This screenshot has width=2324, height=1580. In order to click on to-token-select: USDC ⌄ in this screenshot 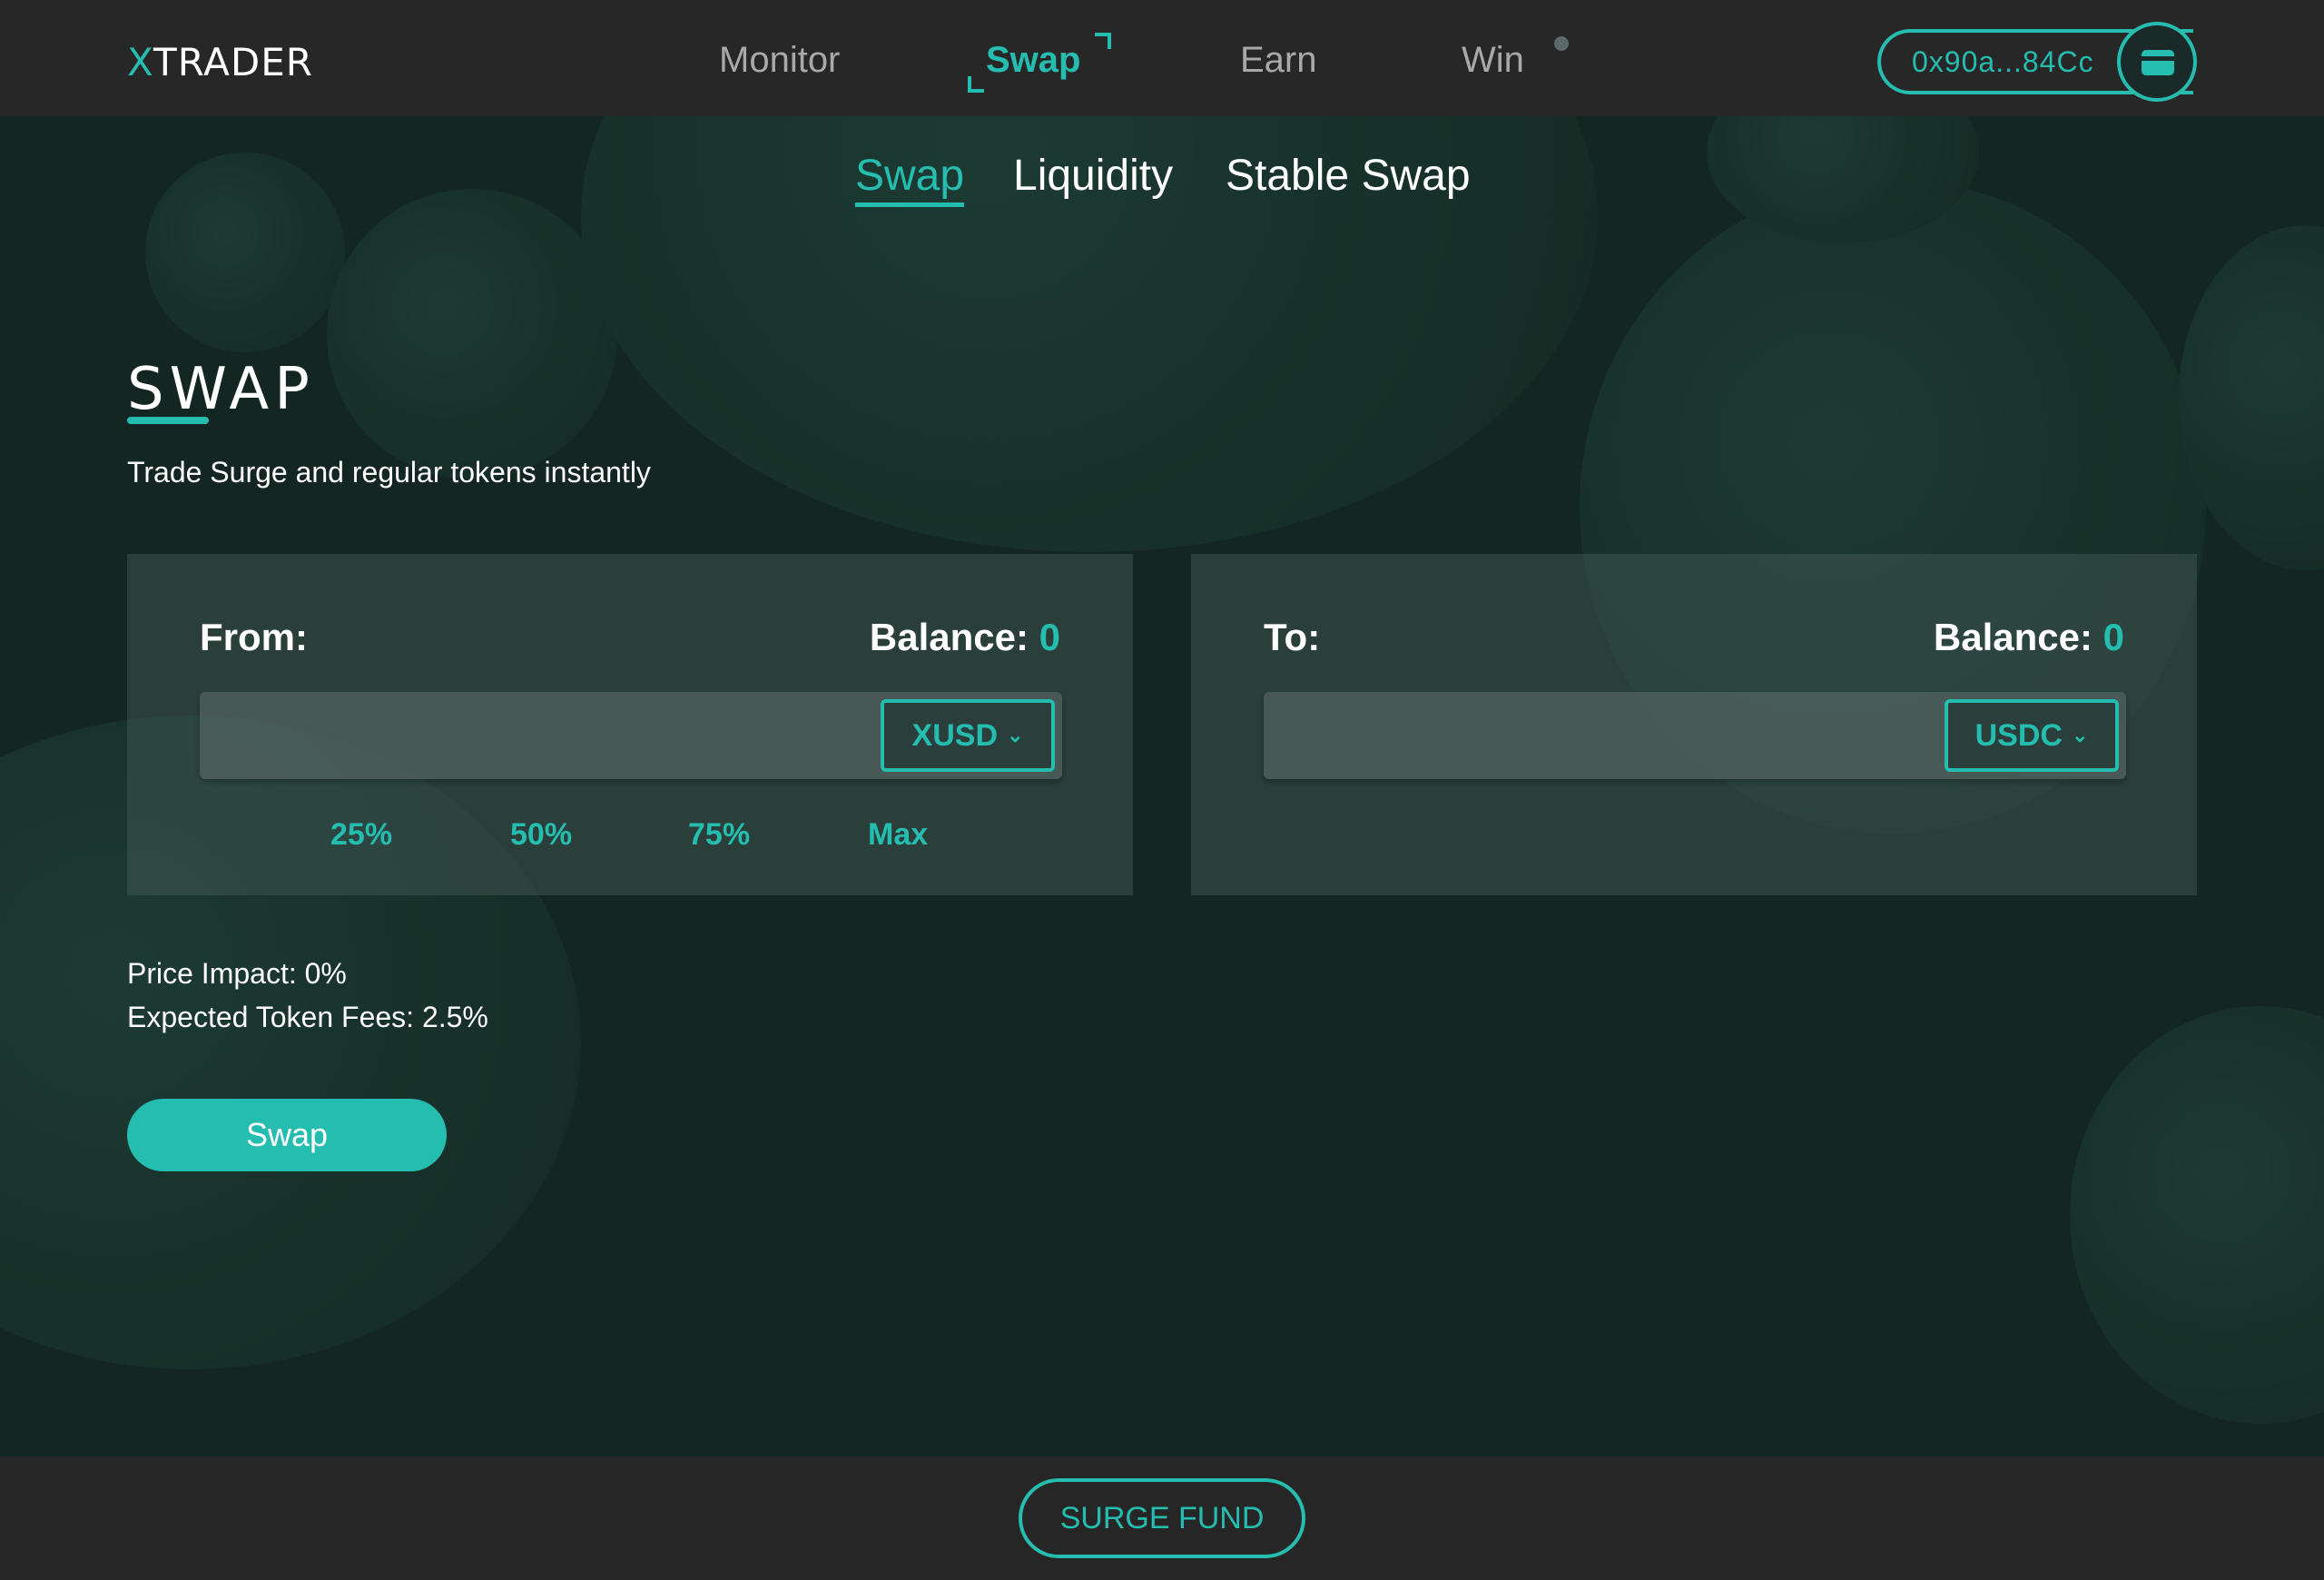, I will do `click(2032, 735)`.